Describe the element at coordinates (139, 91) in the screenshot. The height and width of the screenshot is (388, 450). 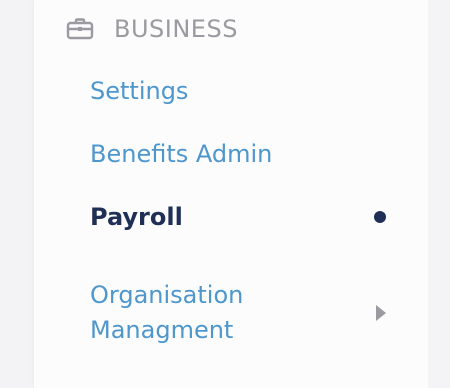
I see `sidebar-item-settings: Settings` at that location.